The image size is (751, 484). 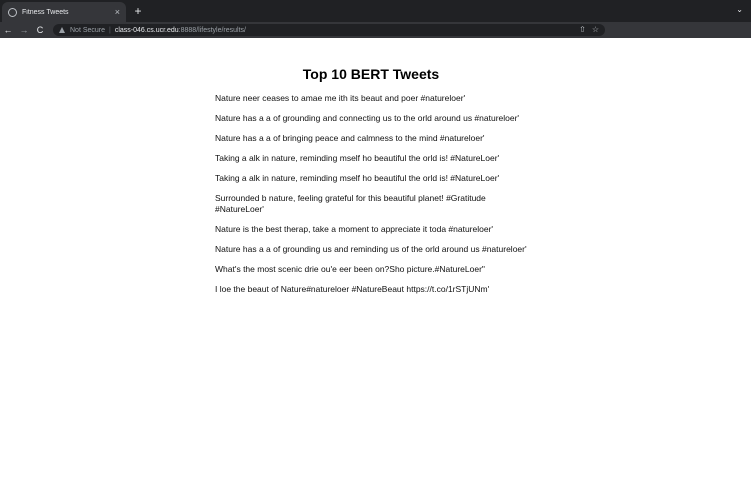 I want to click on tab-fitness-tweets: Fitness Tweets ×, so click(x=64, y=12).